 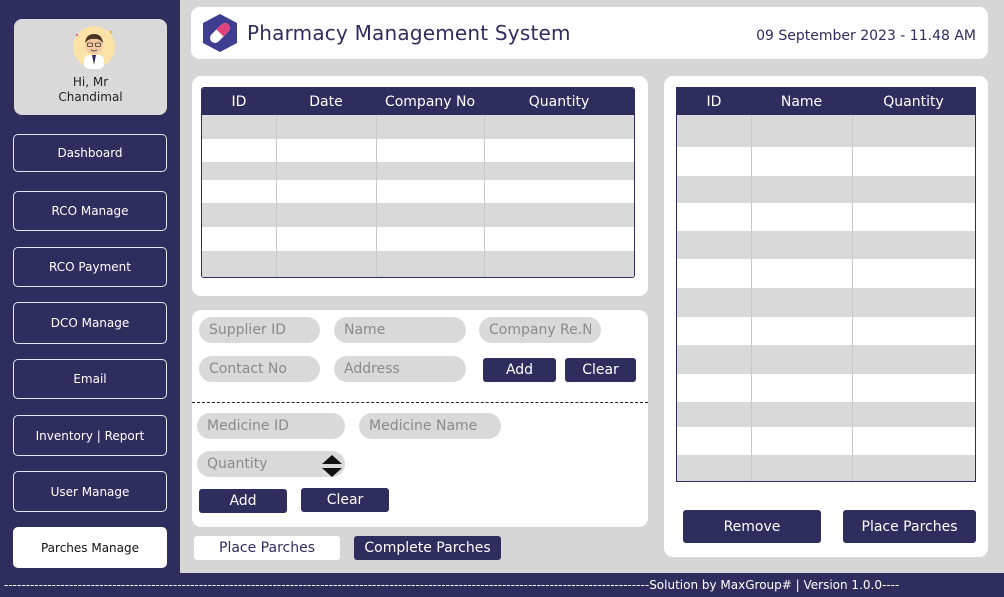 What do you see at coordinates (90, 82) in the screenshot?
I see `greeting-text: Hi, Mr` at bounding box center [90, 82].